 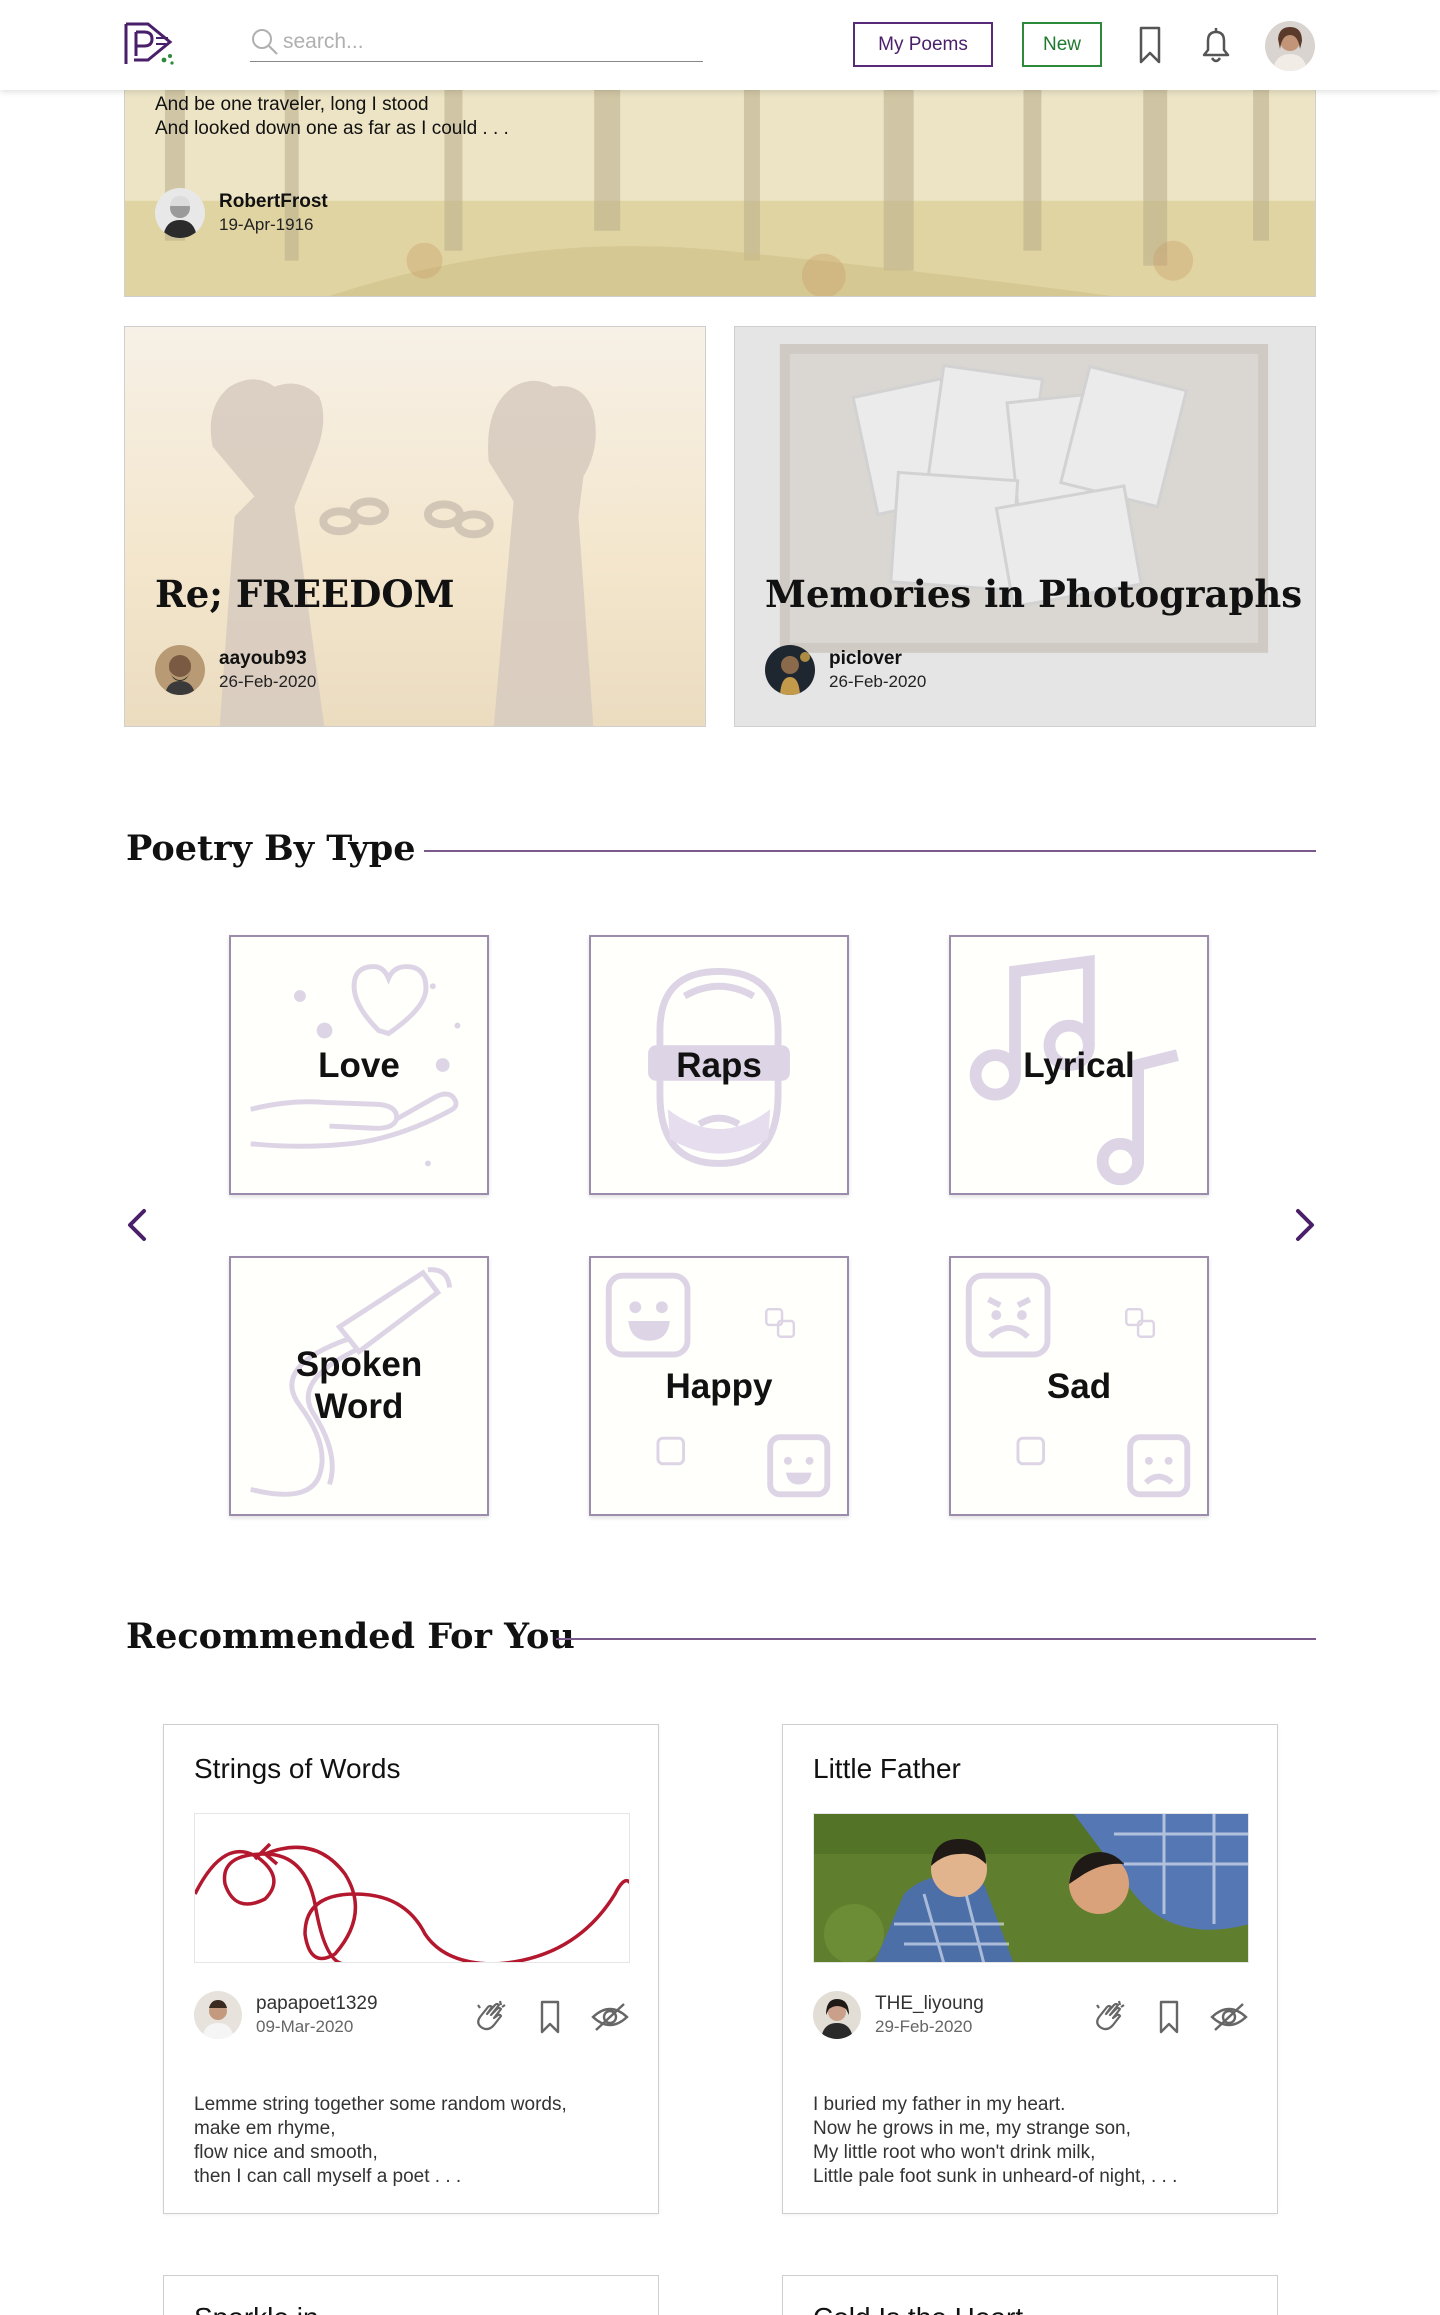 I want to click on poem-title: Little Father, so click(x=887, y=1768).